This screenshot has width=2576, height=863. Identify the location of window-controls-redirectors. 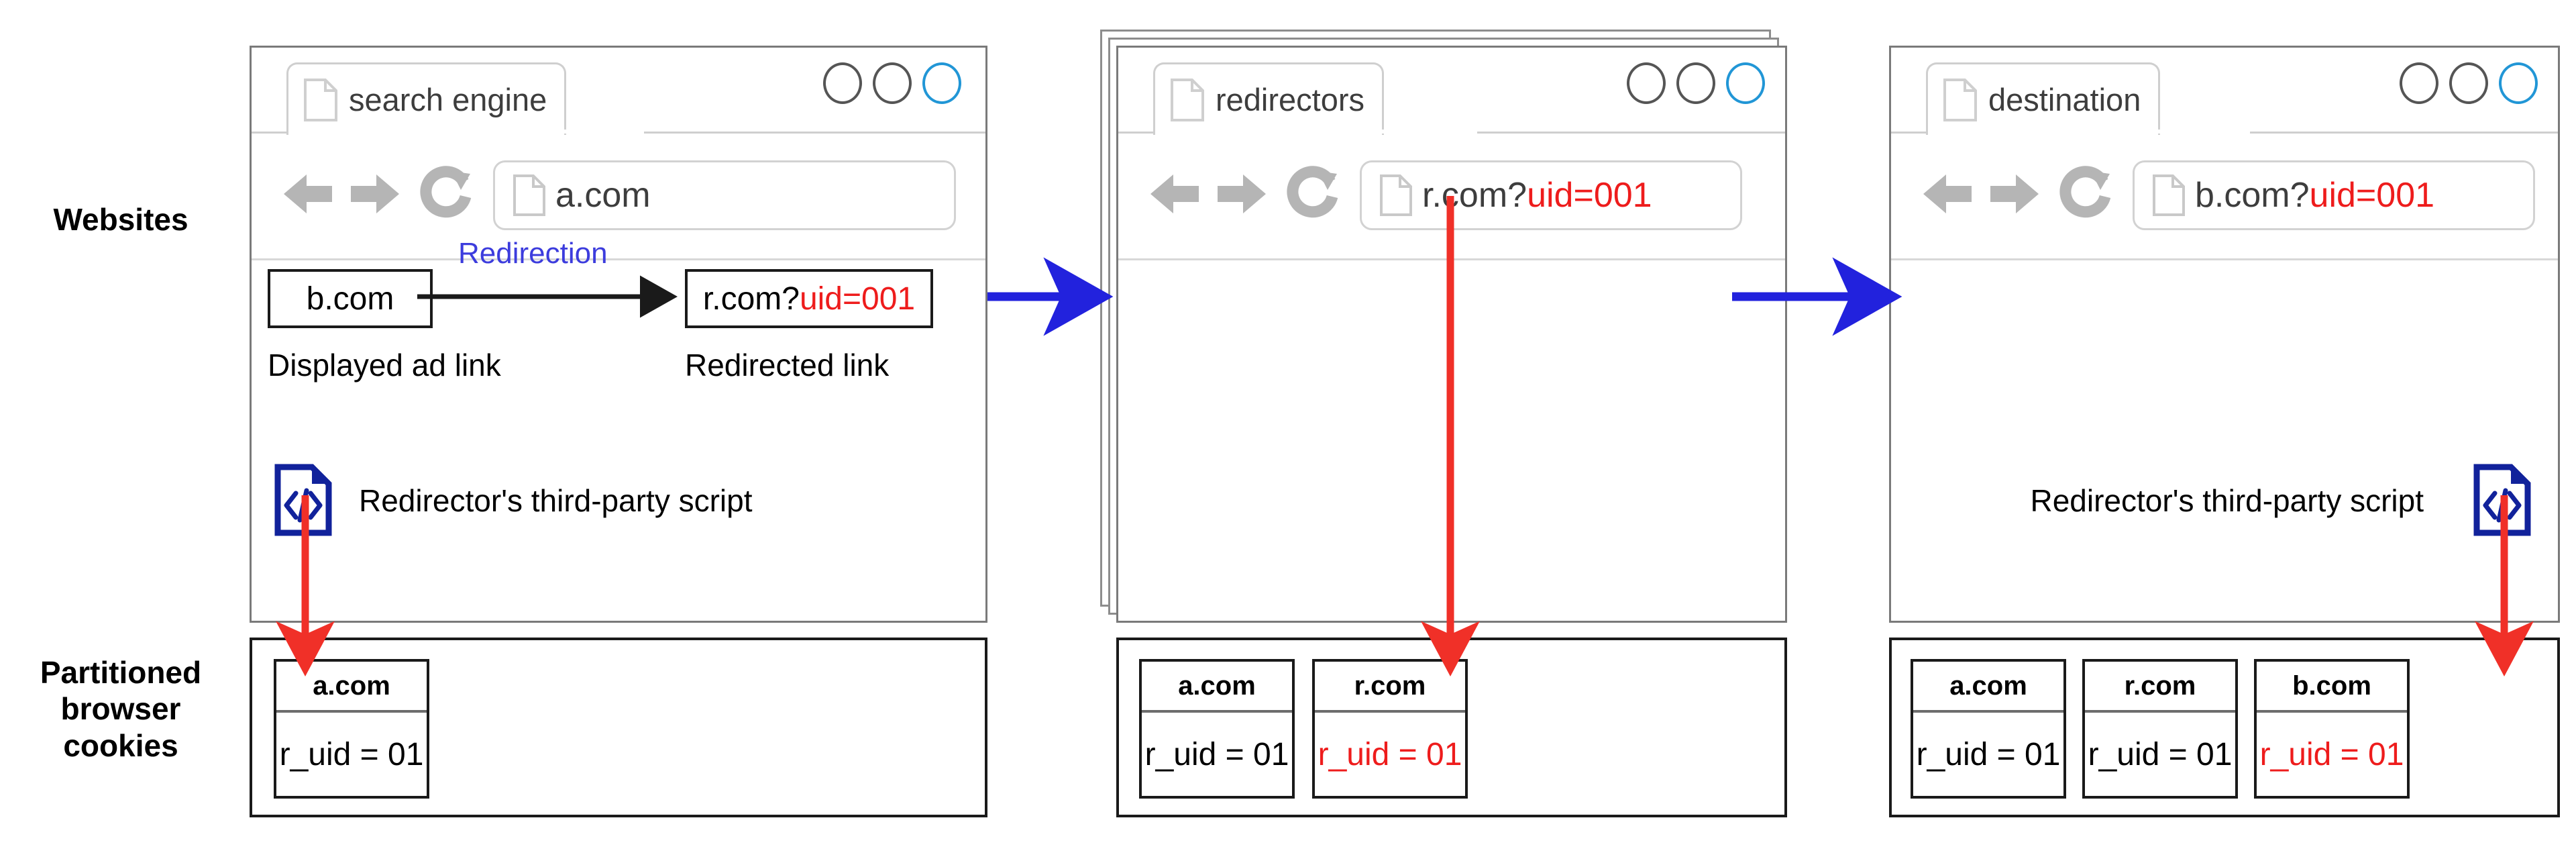
(1696, 83).